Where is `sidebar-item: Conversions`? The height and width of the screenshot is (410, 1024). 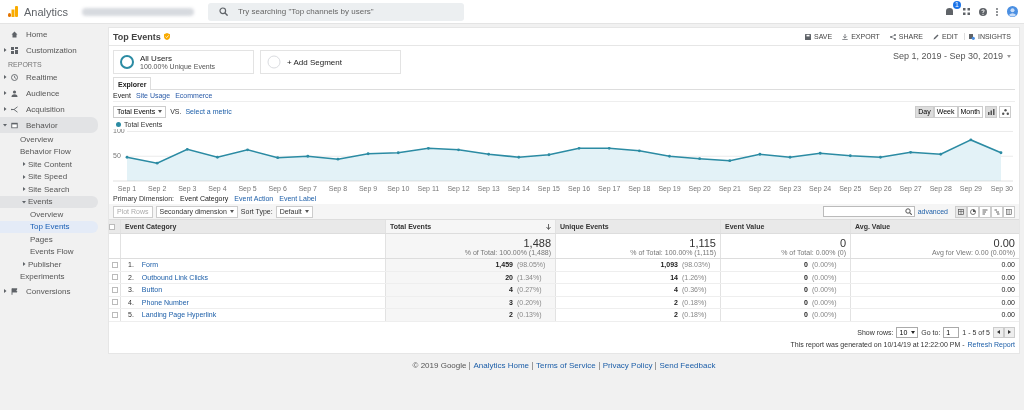 sidebar-item: Conversions is located at coordinates (49, 291).